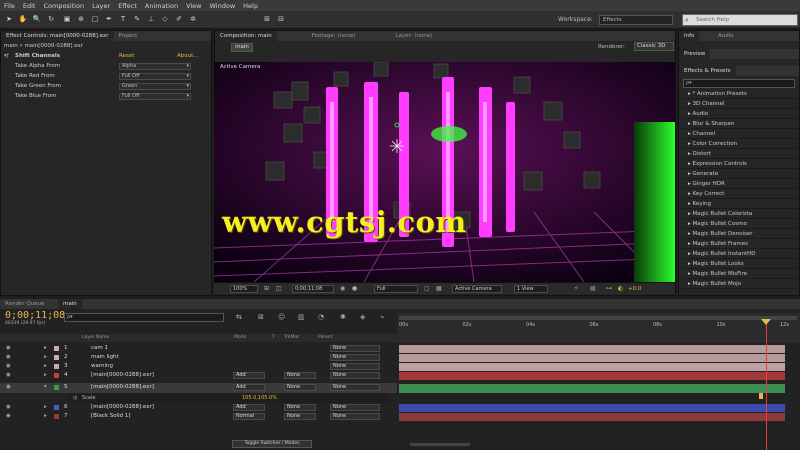 The height and width of the screenshot is (450, 800). What do you see at coordinates (576, 288) in the screenshot?
I see `fast-previews-icon: ⚡` at bounding box center [576, 288].